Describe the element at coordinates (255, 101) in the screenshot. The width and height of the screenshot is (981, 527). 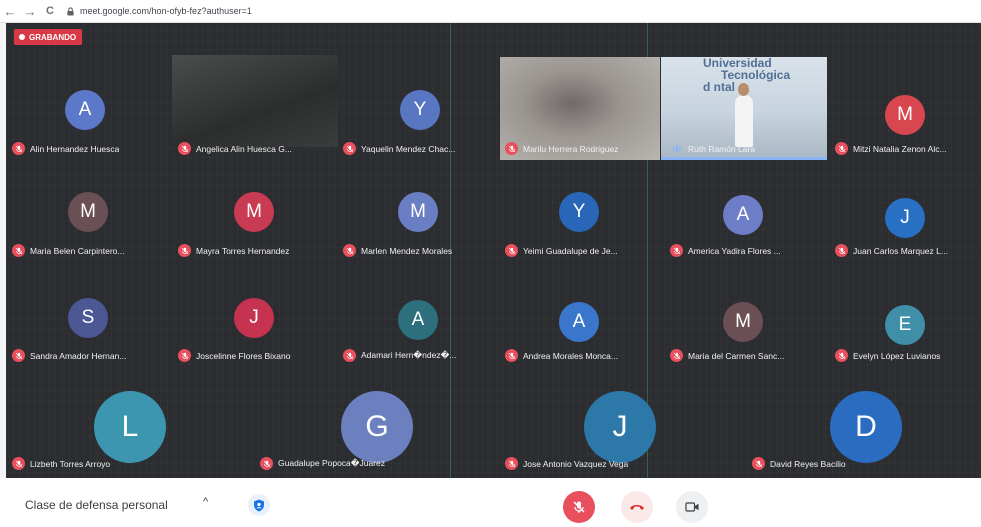
I see `participant-video` at that location.